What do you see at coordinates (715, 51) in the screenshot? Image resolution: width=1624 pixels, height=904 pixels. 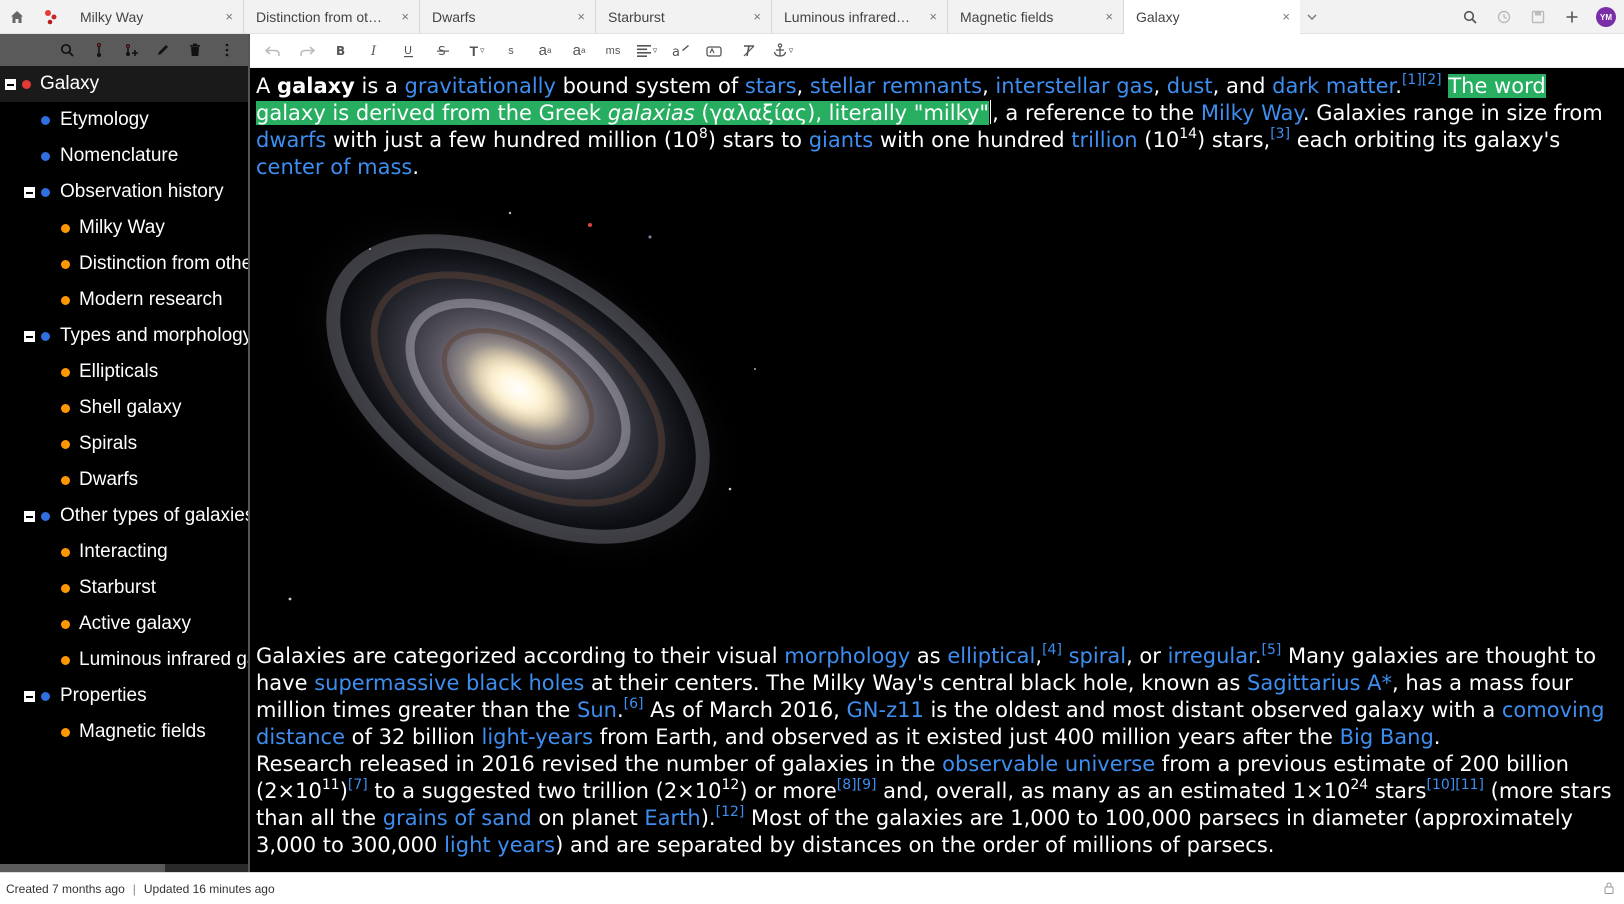 I see `font-color-icon` at bounding box center [715, 51].